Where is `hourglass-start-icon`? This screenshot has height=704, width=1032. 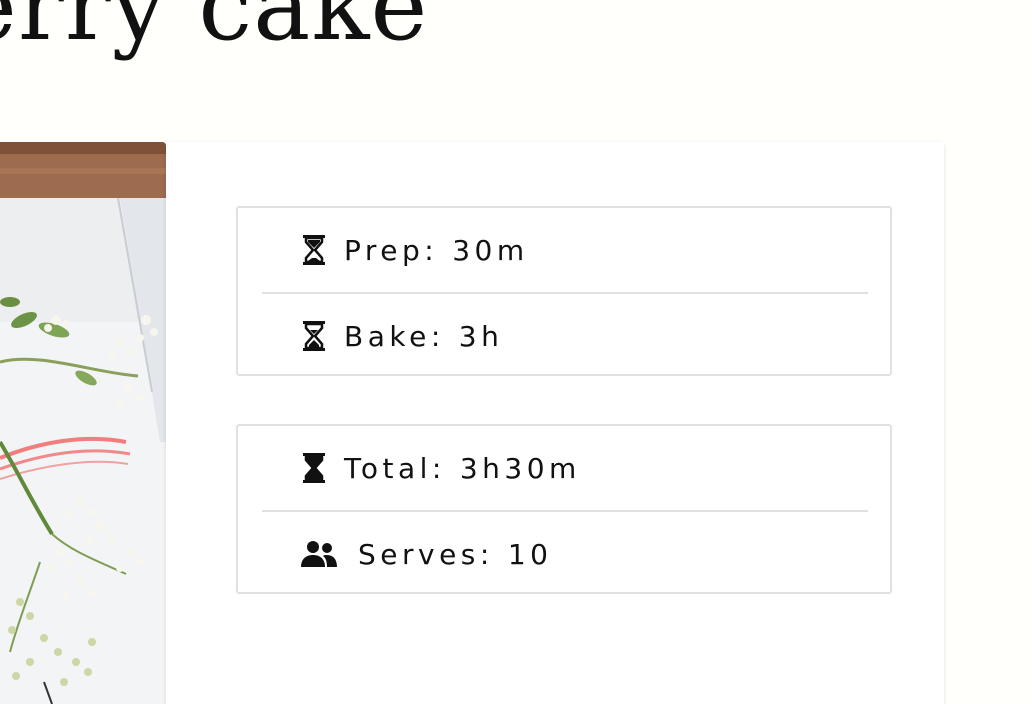 hourglass-start-icon is located at coordinates (314, 250).